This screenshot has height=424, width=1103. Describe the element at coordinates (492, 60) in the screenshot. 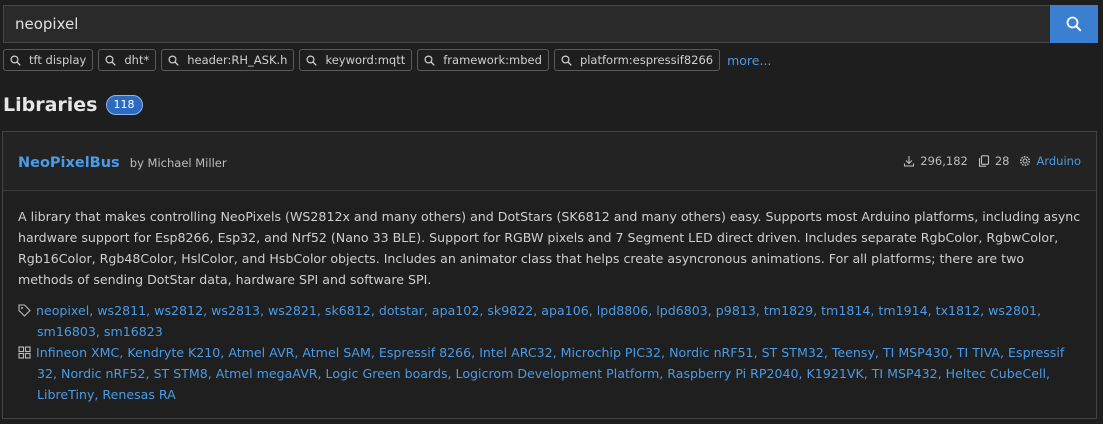

I see `chip-label: framework:mbed` at that location.